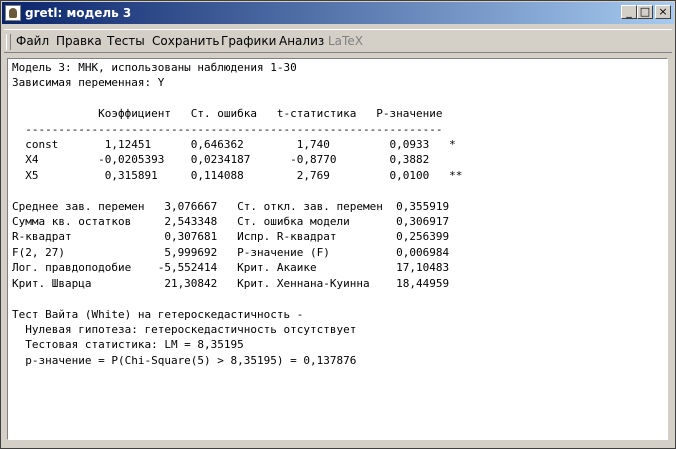  I want to click on menu-tests: Тесты, so click(126, 41).